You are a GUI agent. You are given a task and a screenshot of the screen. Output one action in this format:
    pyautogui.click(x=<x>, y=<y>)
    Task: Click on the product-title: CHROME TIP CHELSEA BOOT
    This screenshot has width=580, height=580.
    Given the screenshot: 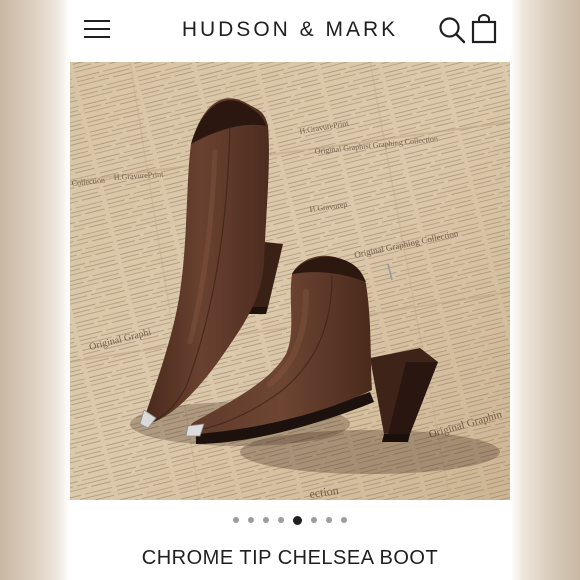 What is the action you would take?
    pyautogui.click(x=290, y=558)
    